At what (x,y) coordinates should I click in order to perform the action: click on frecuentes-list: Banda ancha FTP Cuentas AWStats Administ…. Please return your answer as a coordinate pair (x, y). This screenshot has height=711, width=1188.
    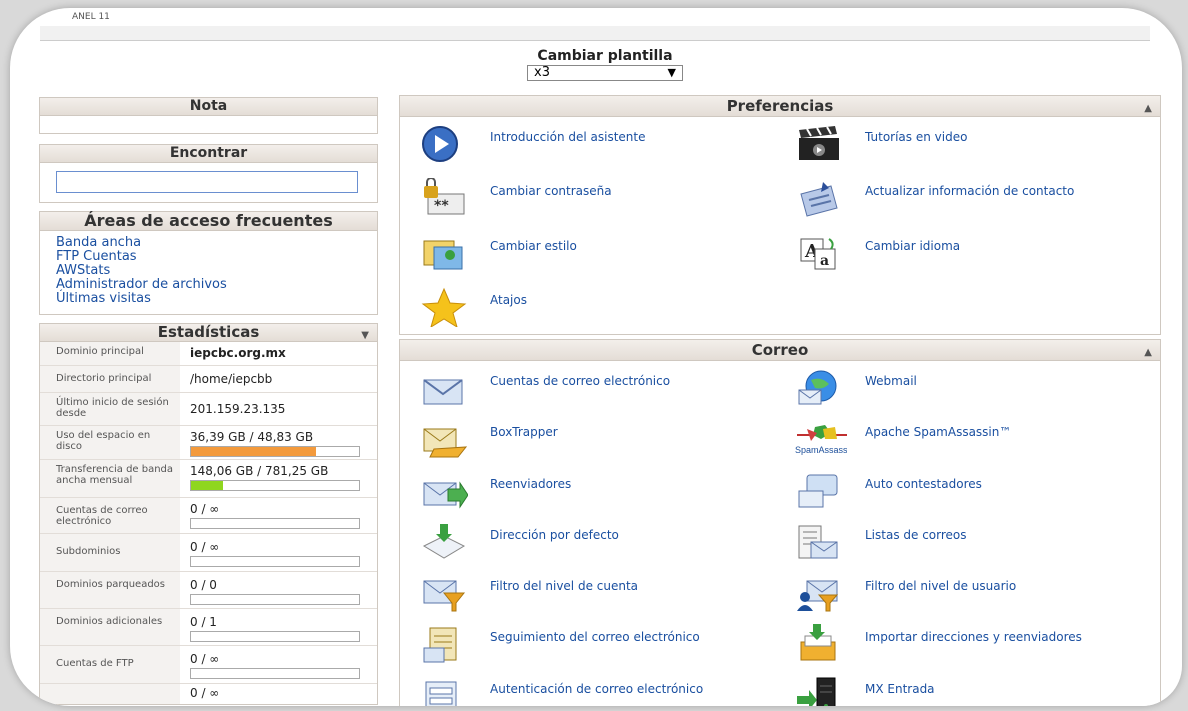
    Looking at the image, I should click on (208, 273).